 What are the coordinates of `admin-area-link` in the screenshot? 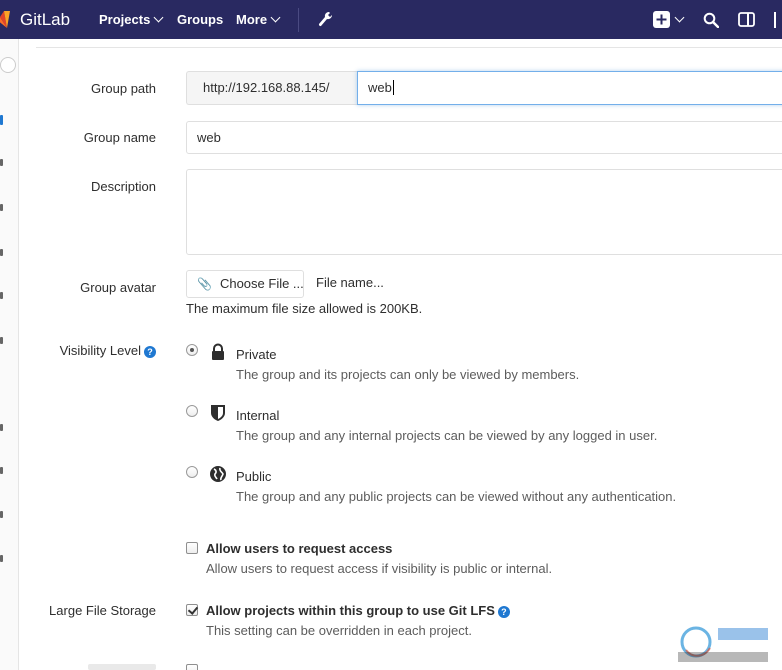 It's located at (326, 19).